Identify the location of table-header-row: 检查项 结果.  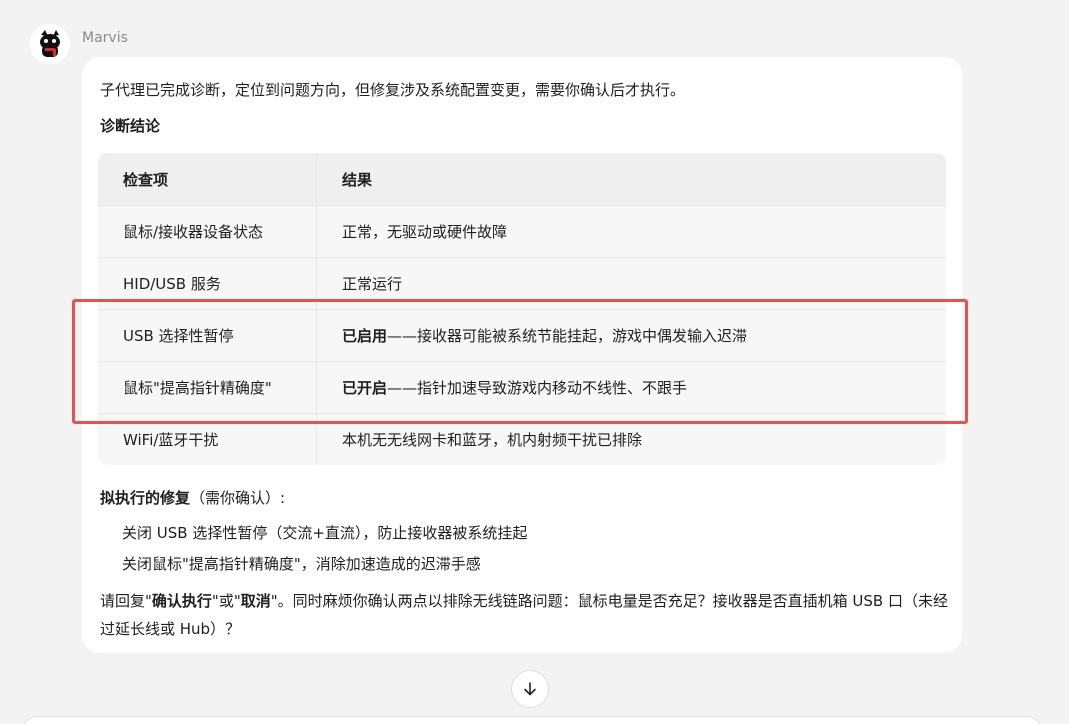
(522, 179).